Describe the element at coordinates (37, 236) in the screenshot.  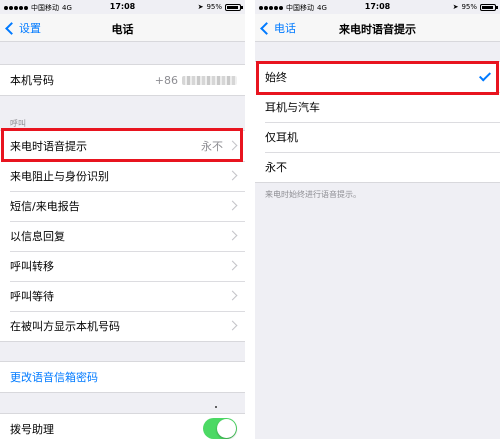
I see `row-label: 以信息回复` at that location.